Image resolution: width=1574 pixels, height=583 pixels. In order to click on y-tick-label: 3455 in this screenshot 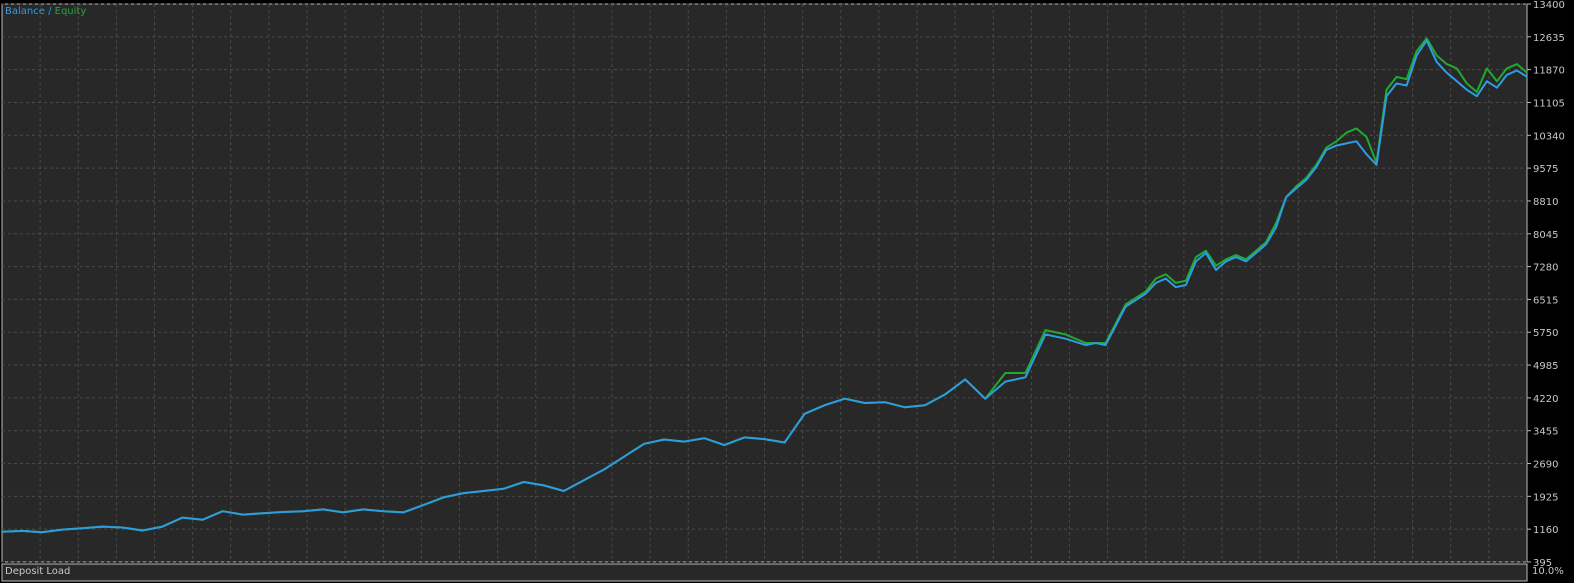, I will do `click(1545, 432)`.